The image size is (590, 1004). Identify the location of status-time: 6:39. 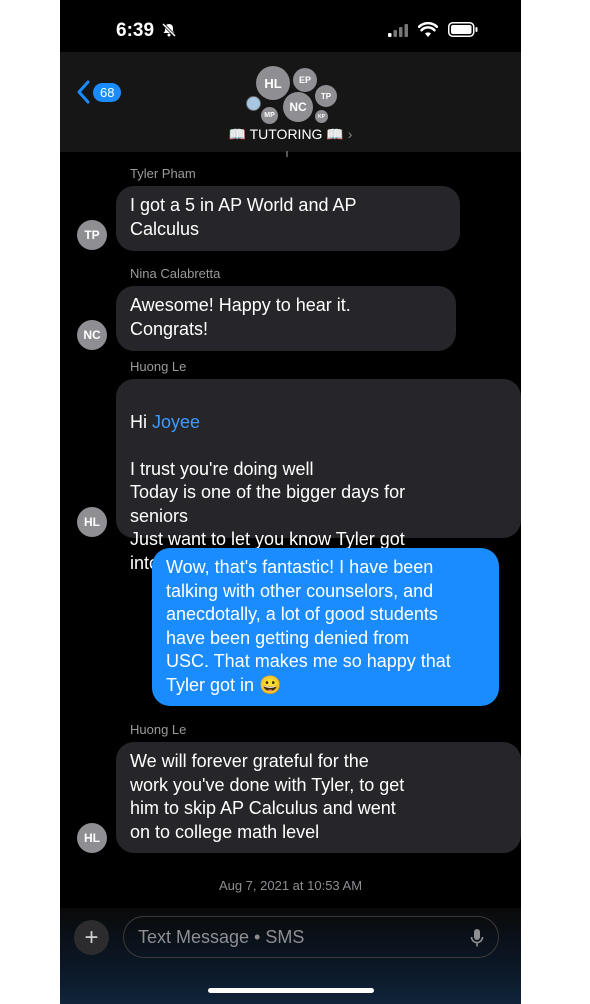
(135, 30).